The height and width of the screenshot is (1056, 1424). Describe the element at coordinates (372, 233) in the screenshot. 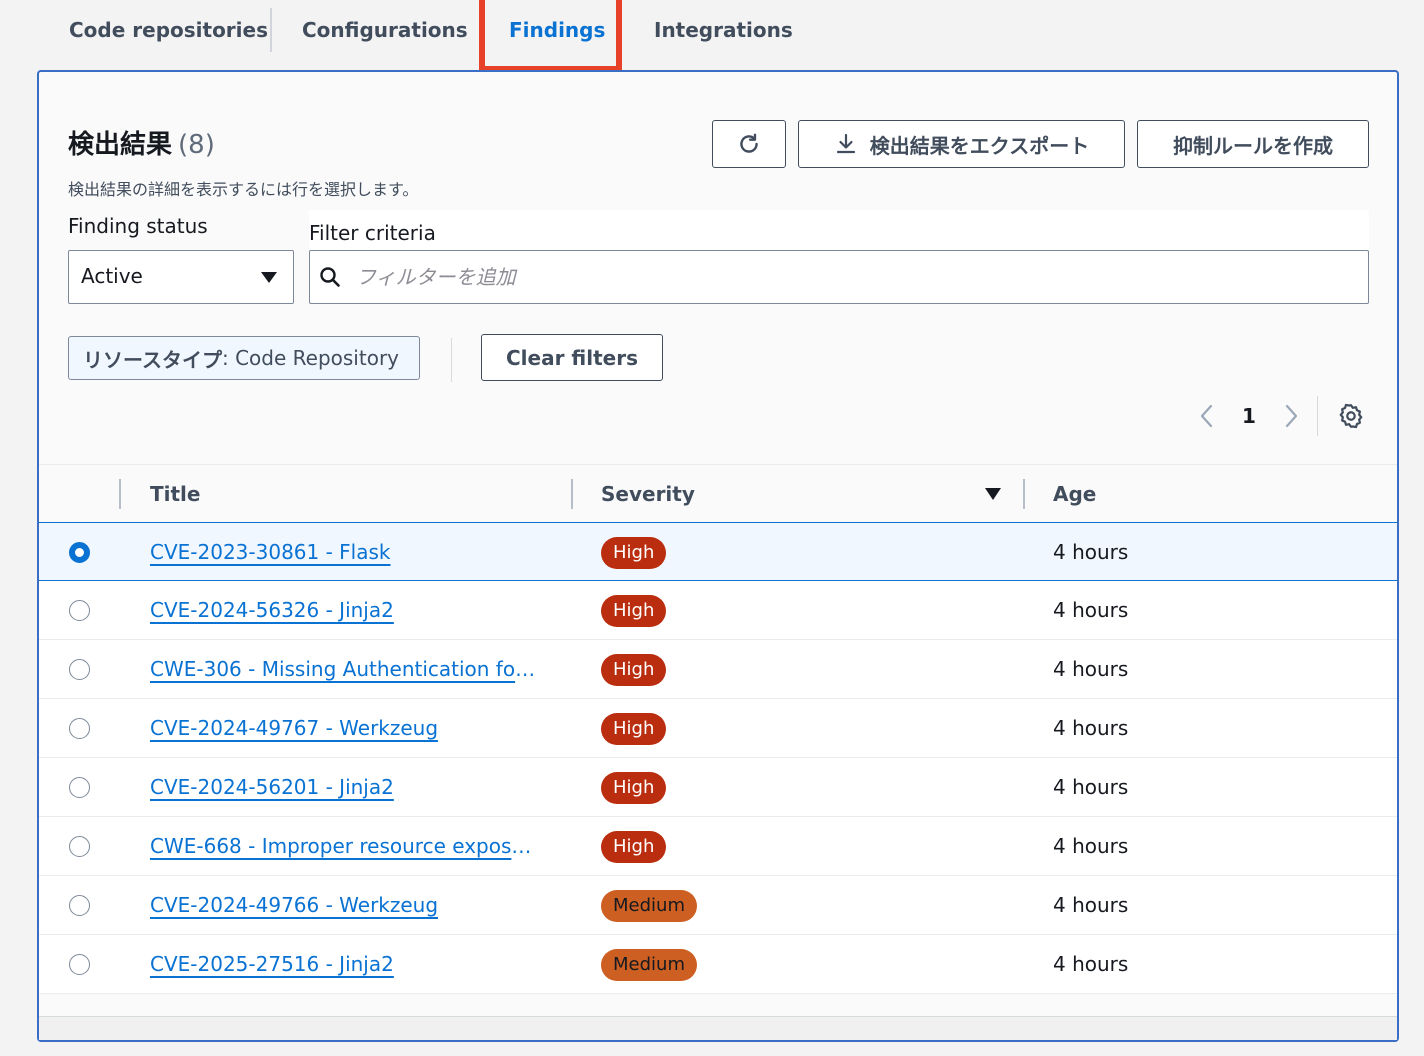

I see `filter-criteria-label: Filter criteria` at that location.